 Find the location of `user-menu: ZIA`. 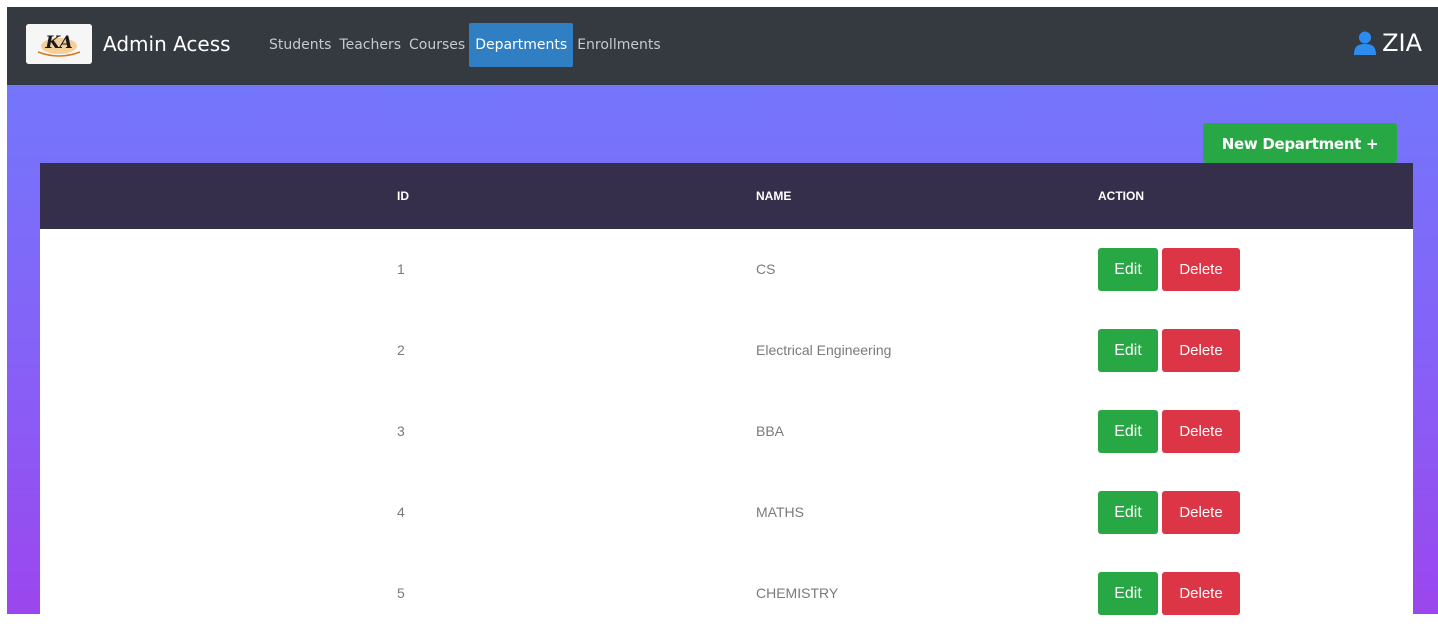

user-menu: ZIA is located at coordinates (1388, 43).